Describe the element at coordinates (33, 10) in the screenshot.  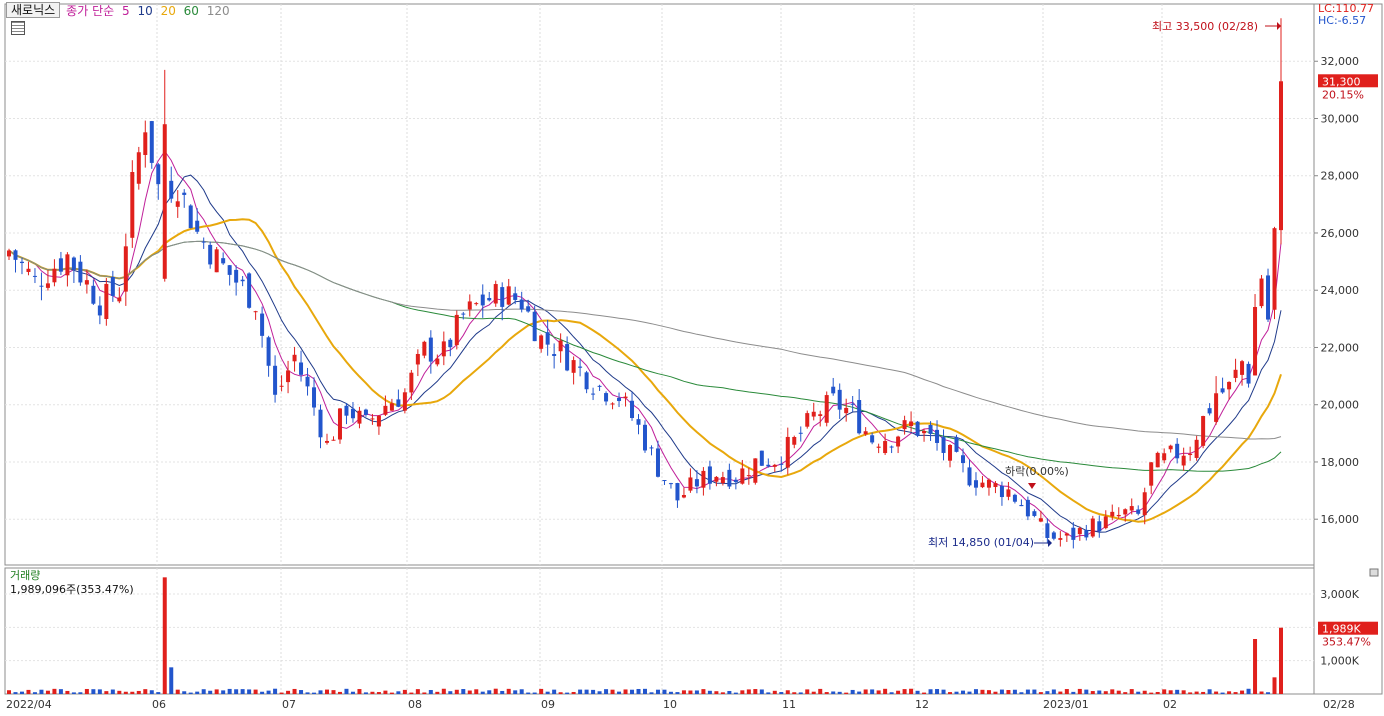
I see `stock-name-label: 새로닉스` at that location.